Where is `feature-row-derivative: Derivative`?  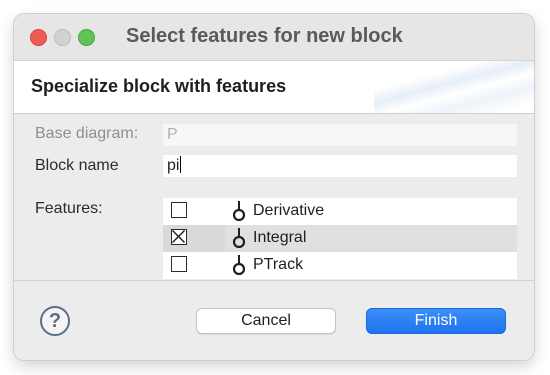
feature-row-derivative: Derivative is located at coordinates (340, 211).